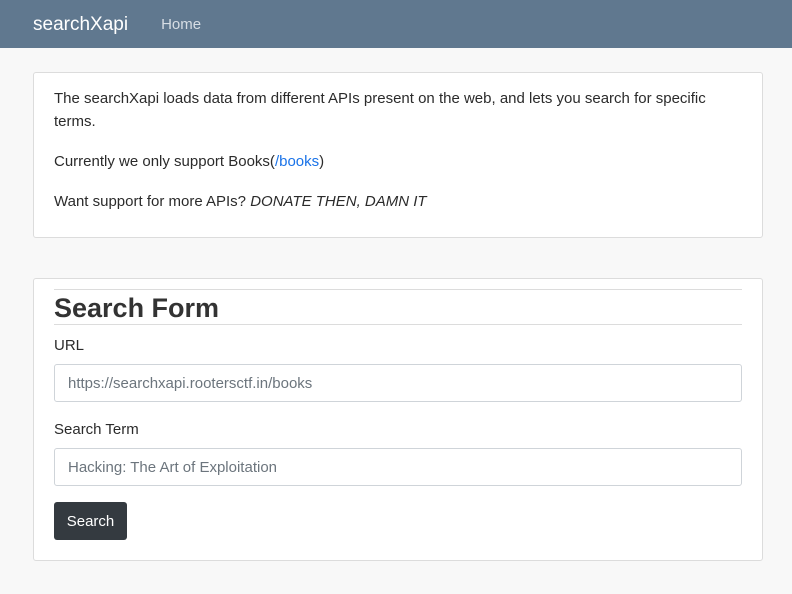 The height and width of the screenshot is (594, 792). What do you see at coordinates (398, 467) in the screenshot?
I see `search-term-input` at bounding box center [398, 467].